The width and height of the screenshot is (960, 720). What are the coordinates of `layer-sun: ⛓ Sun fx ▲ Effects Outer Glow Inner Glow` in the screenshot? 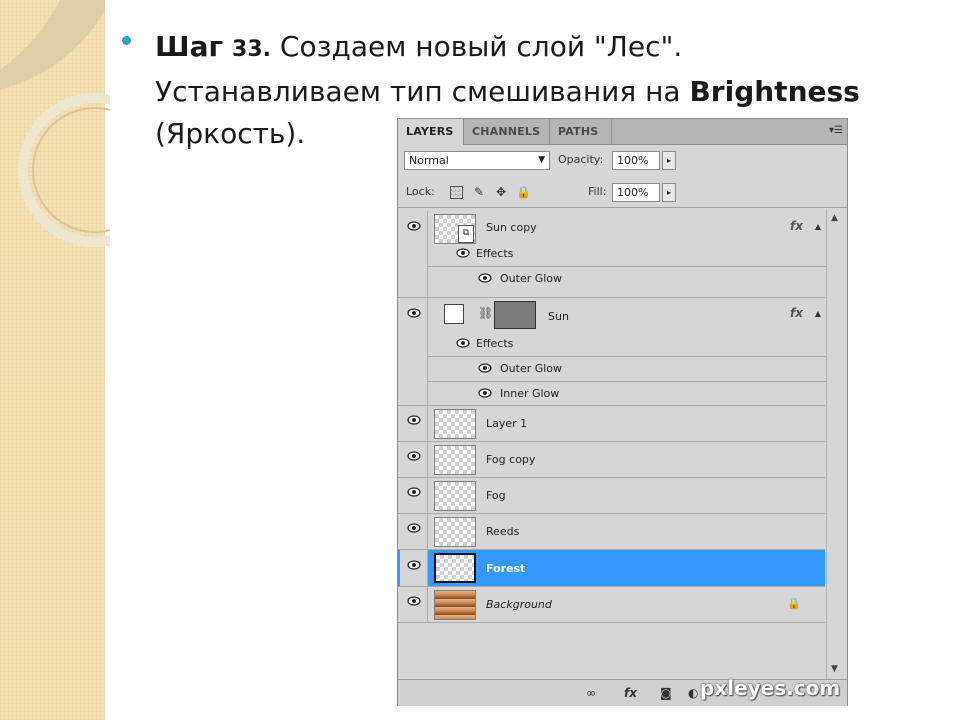 It's located at (613, 352).